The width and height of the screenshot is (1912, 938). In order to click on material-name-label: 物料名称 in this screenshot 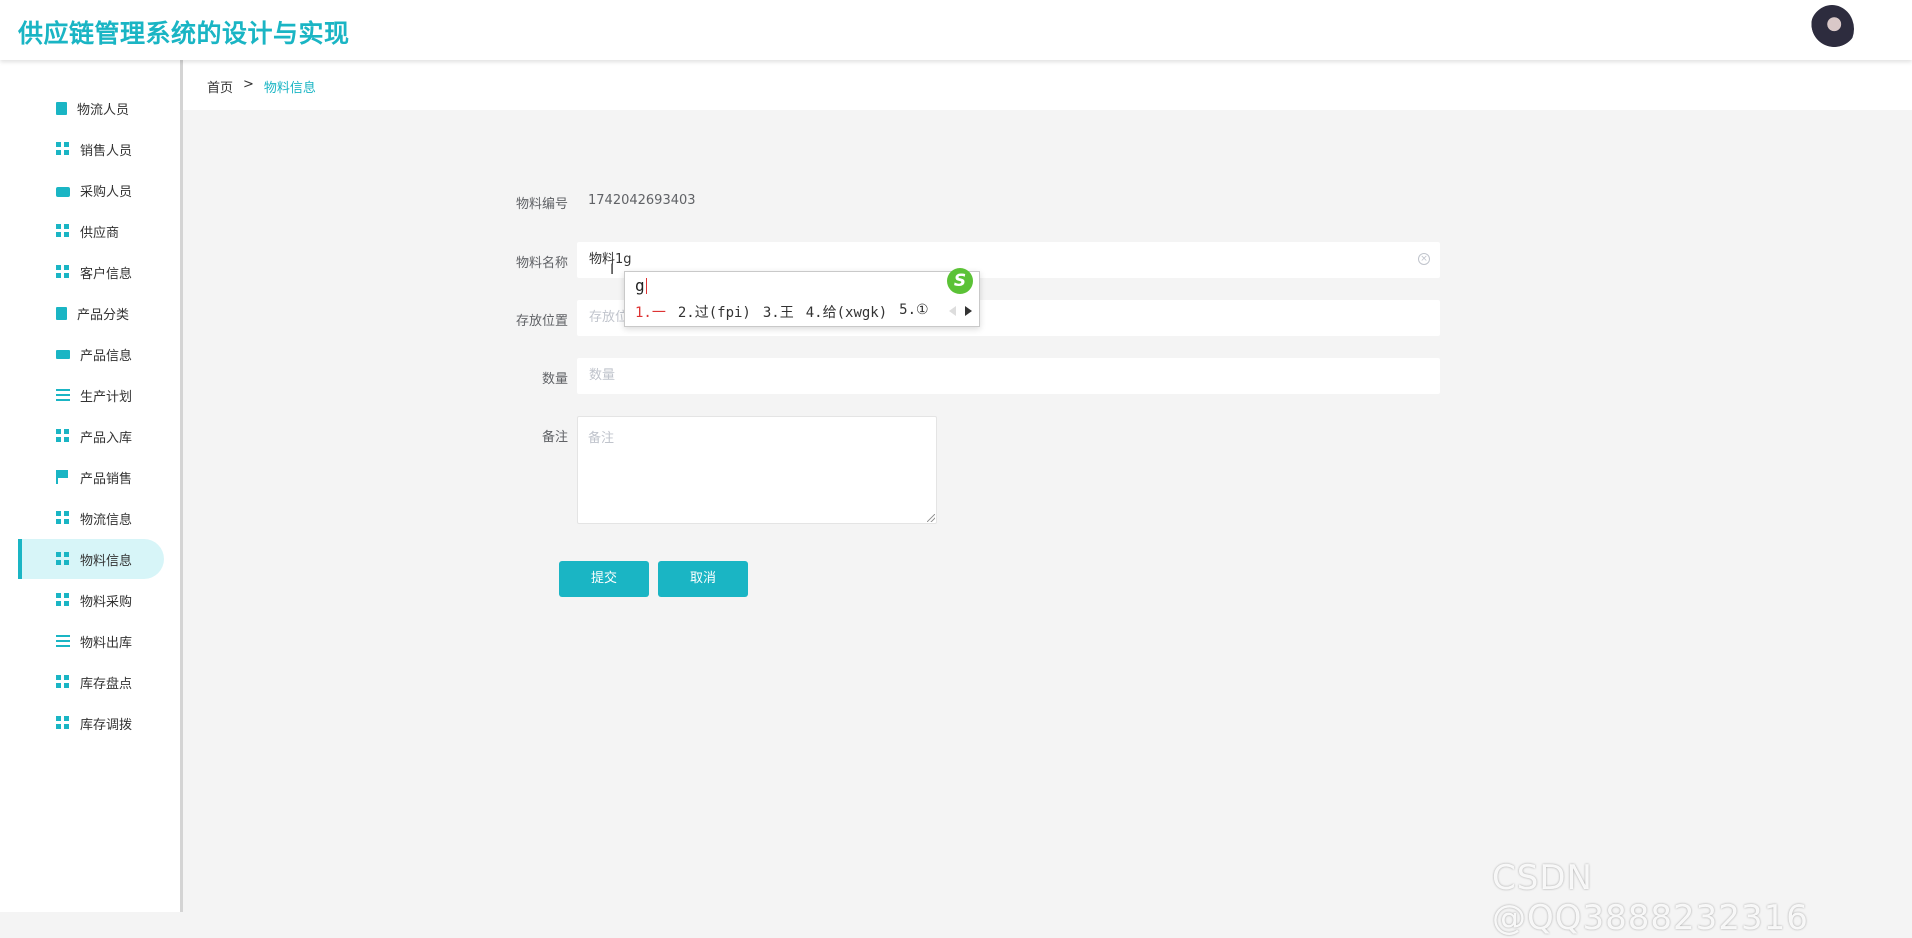, I will do `click(541, 263)`.